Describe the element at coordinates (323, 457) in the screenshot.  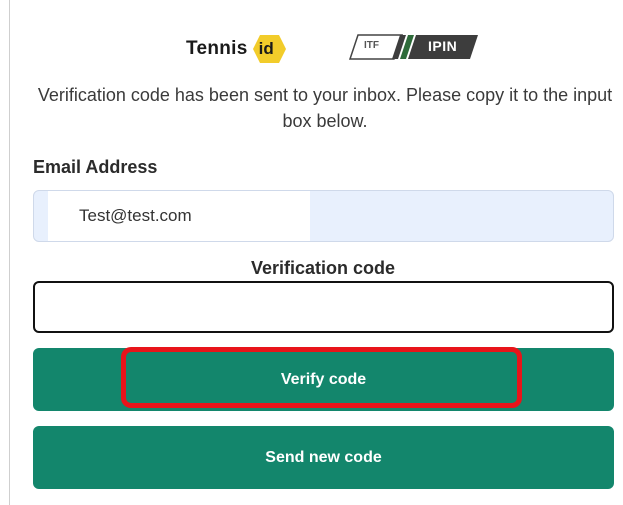
I see `send-new-code-button: Send new code` at that location.